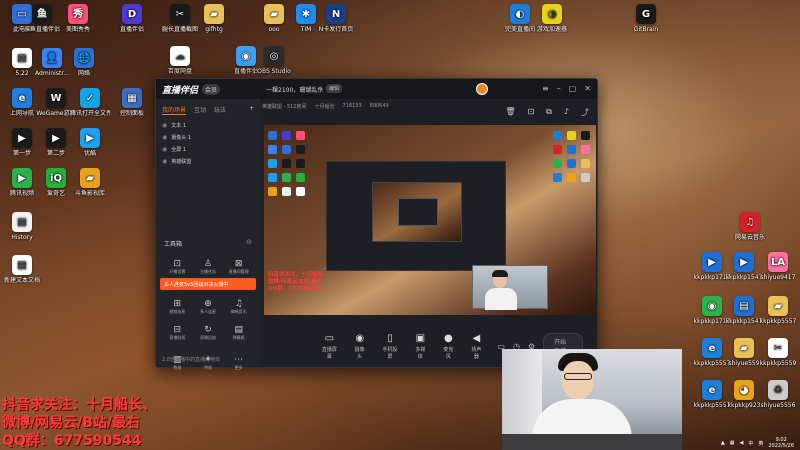  I want to click on desktop-icon: D 直播伴侣, so click(132, 18).